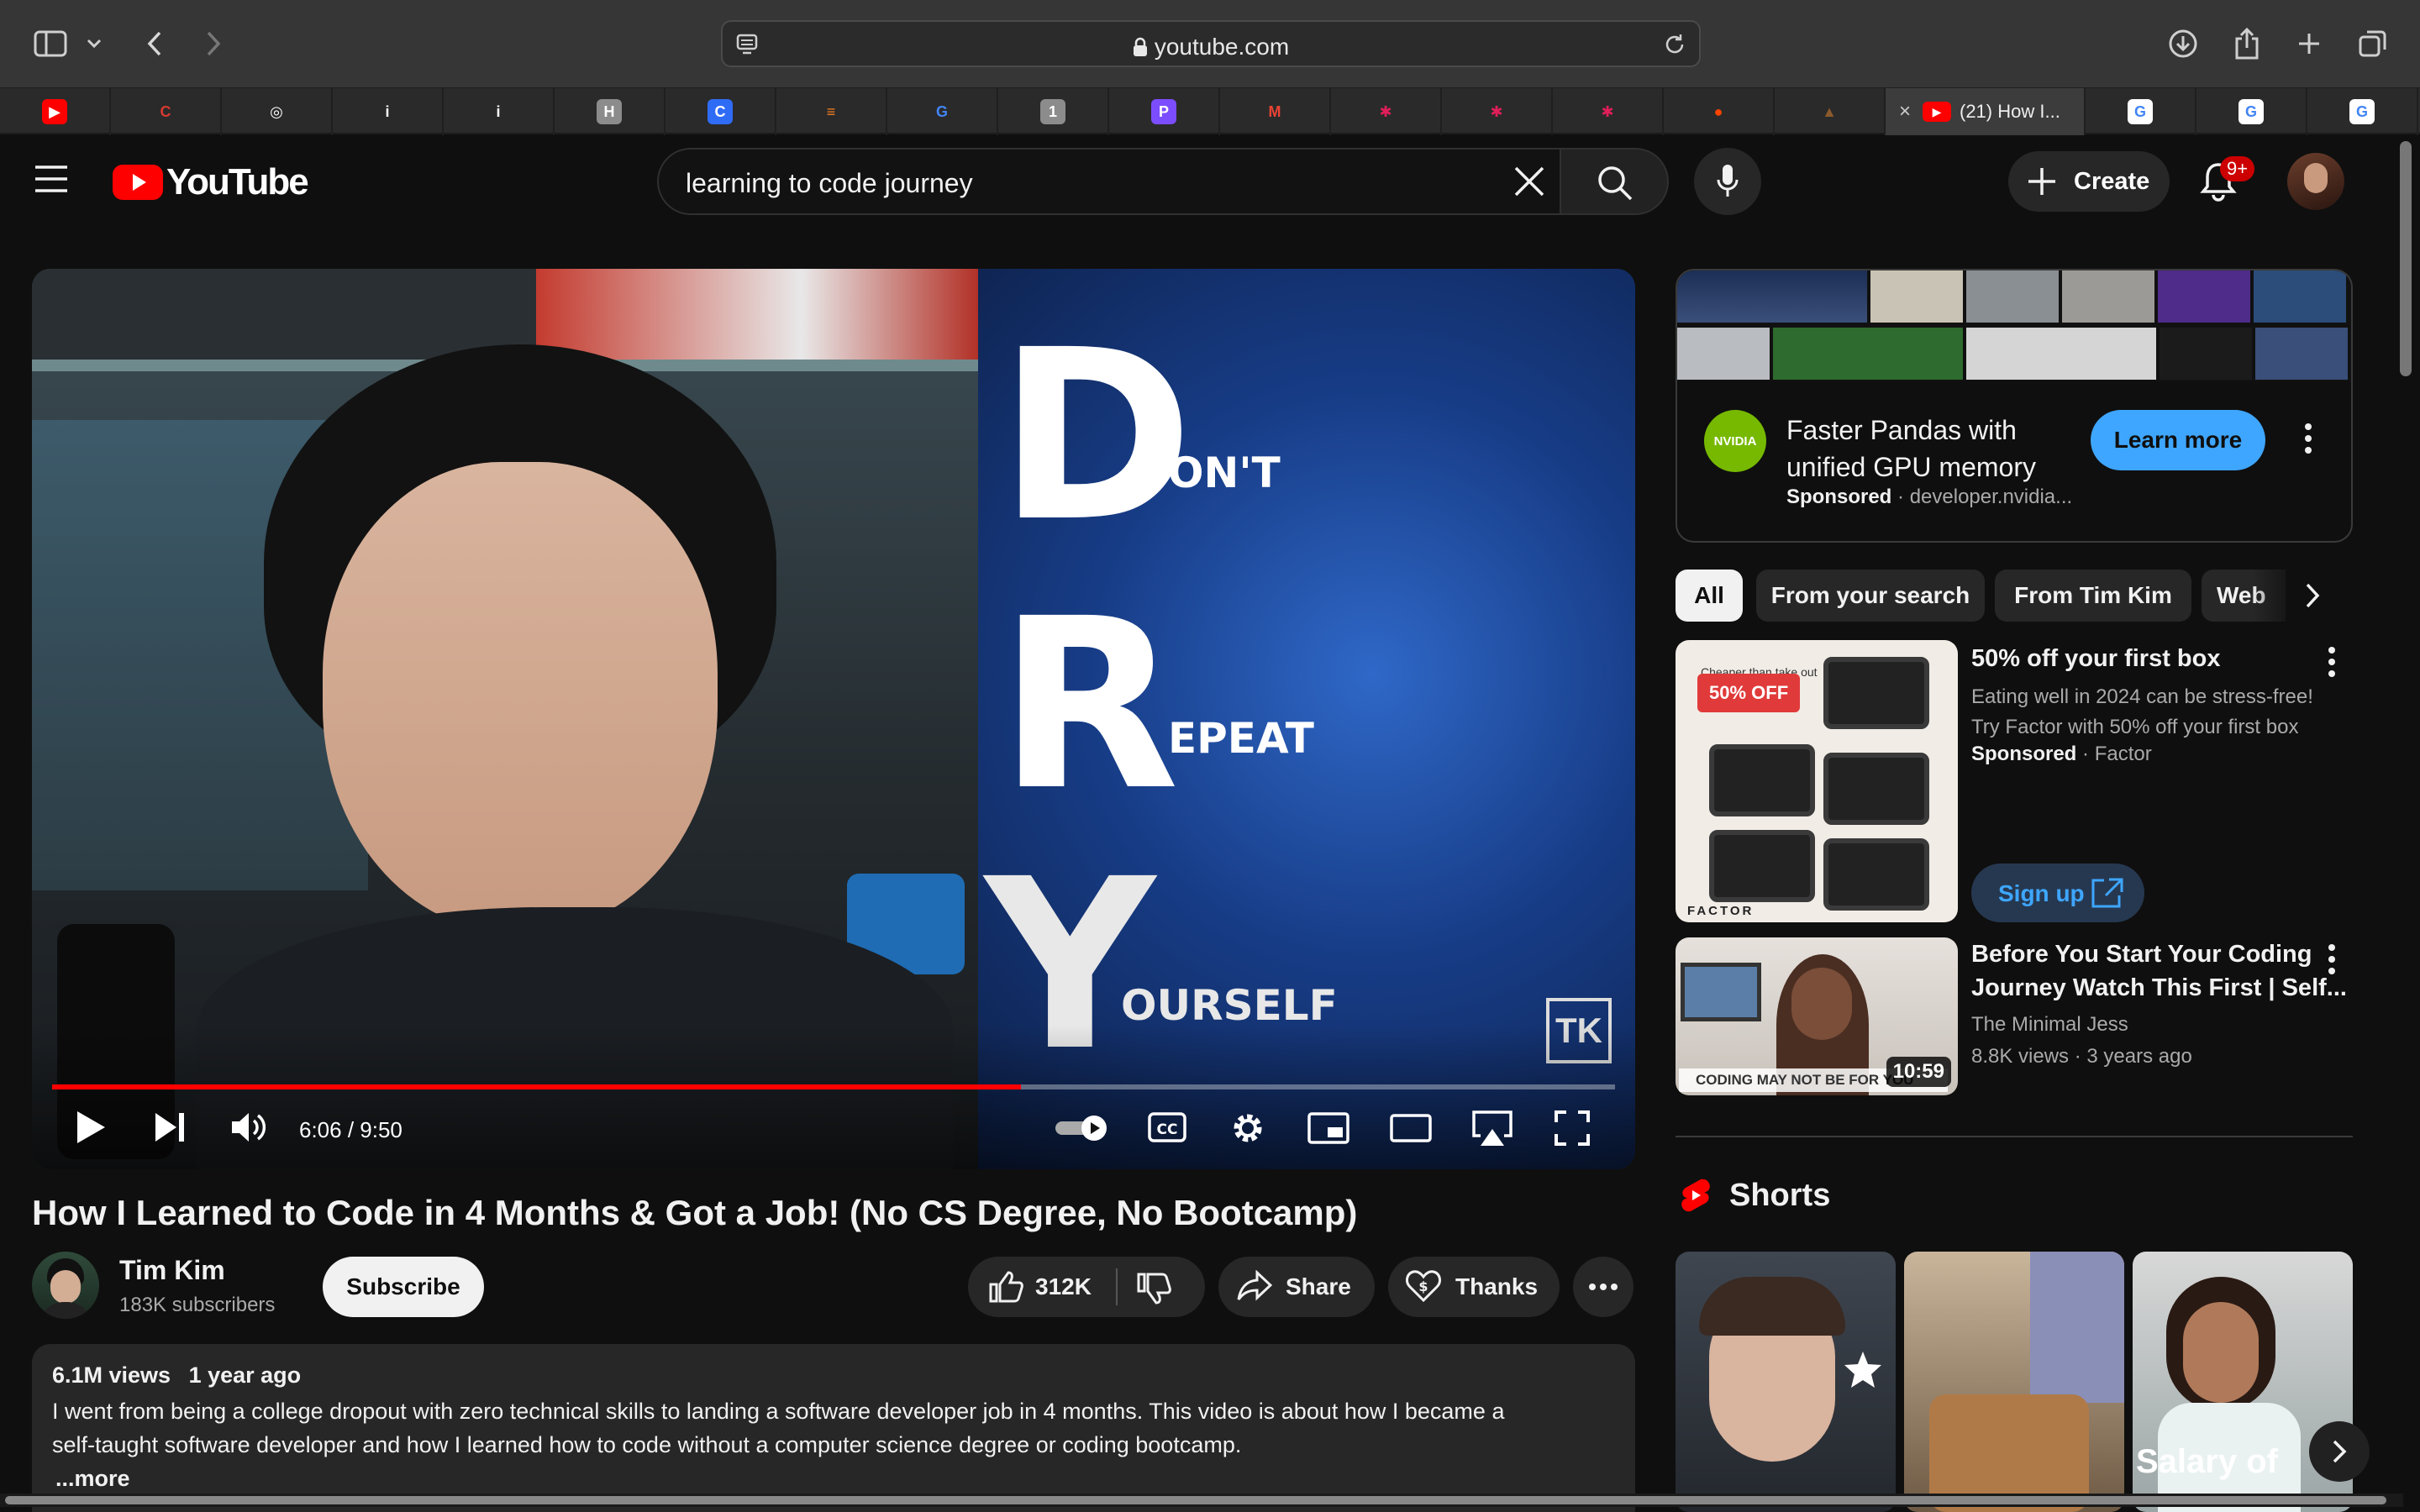 This screenshot has width=2420, height=1512. What do you see at coordinates (2312, 595) in the screenshot?
I see `chips-next-chevron-icon` at bounding box center [2312, 595].